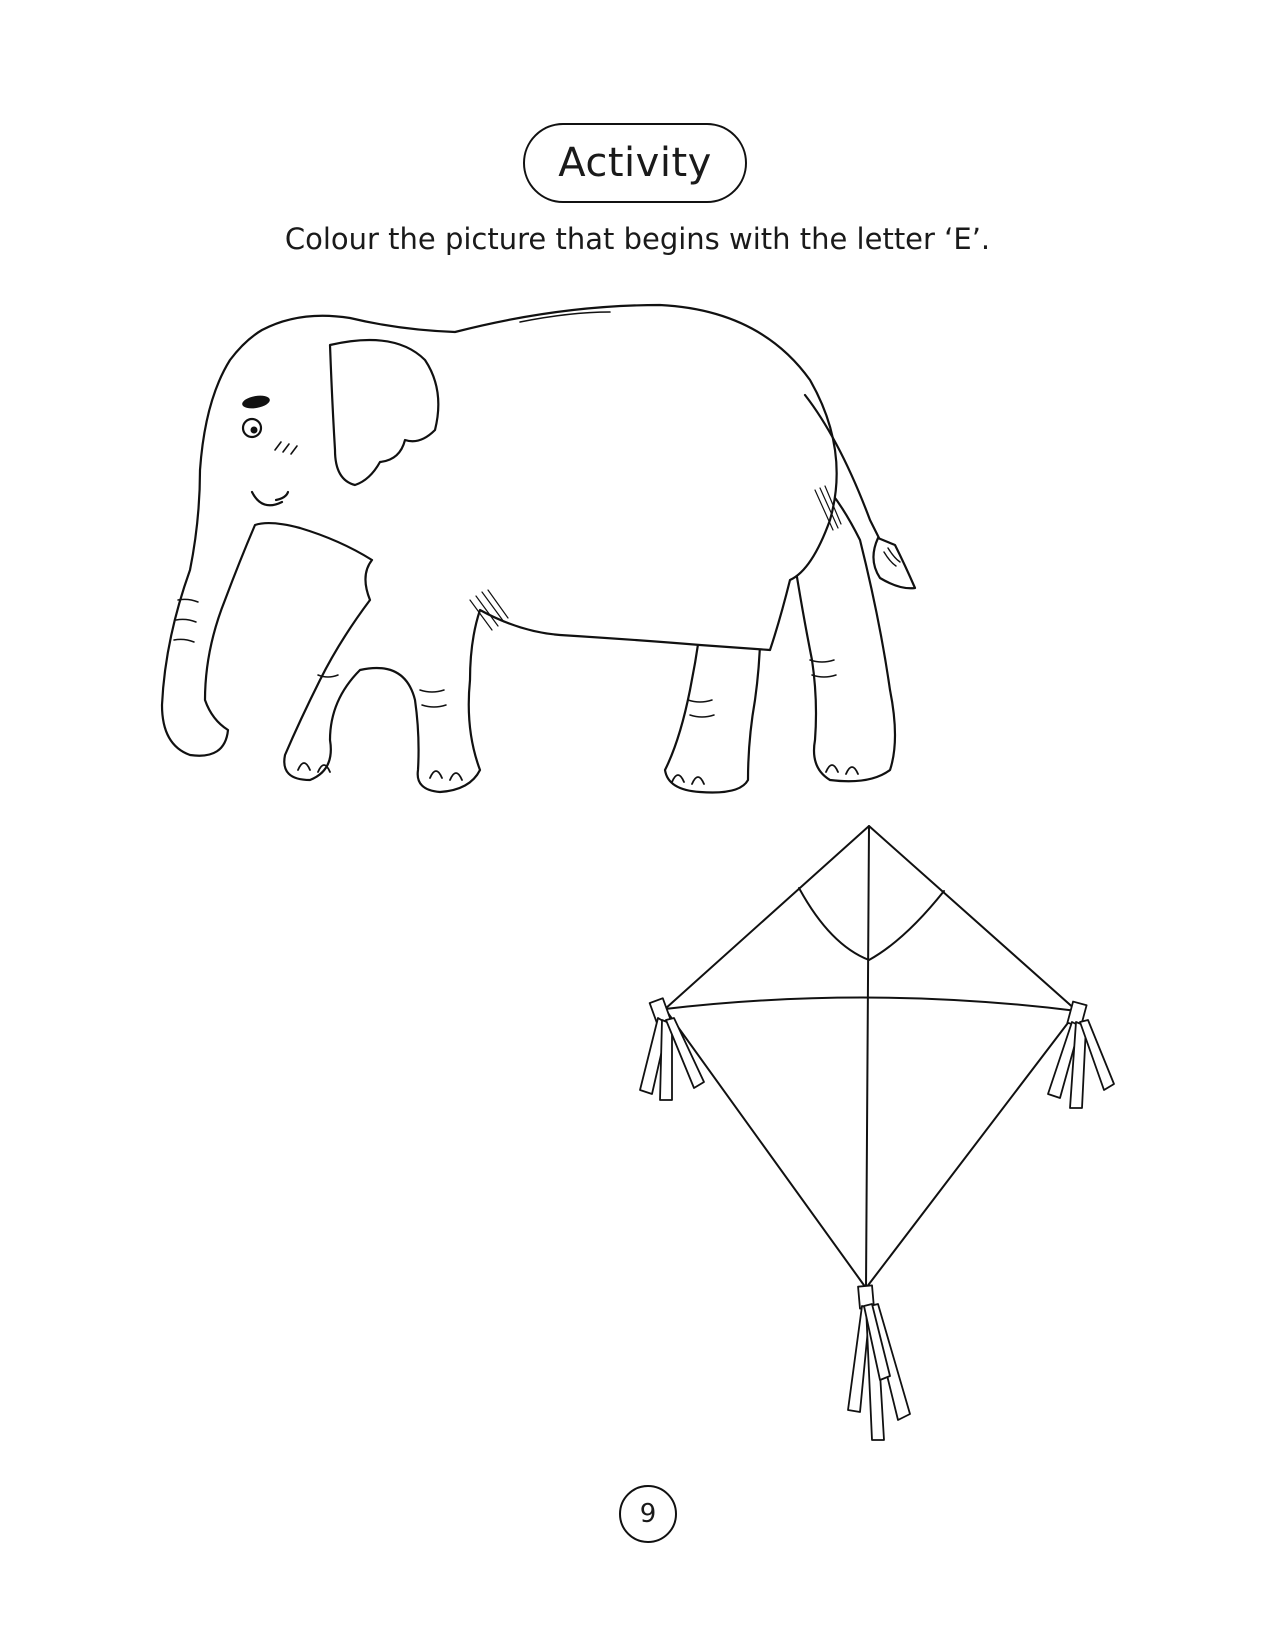 Image resolution: width=1275 pixels, height=1650 pixels. I want to click on elephant-tail-tuft, so click(894, 563).